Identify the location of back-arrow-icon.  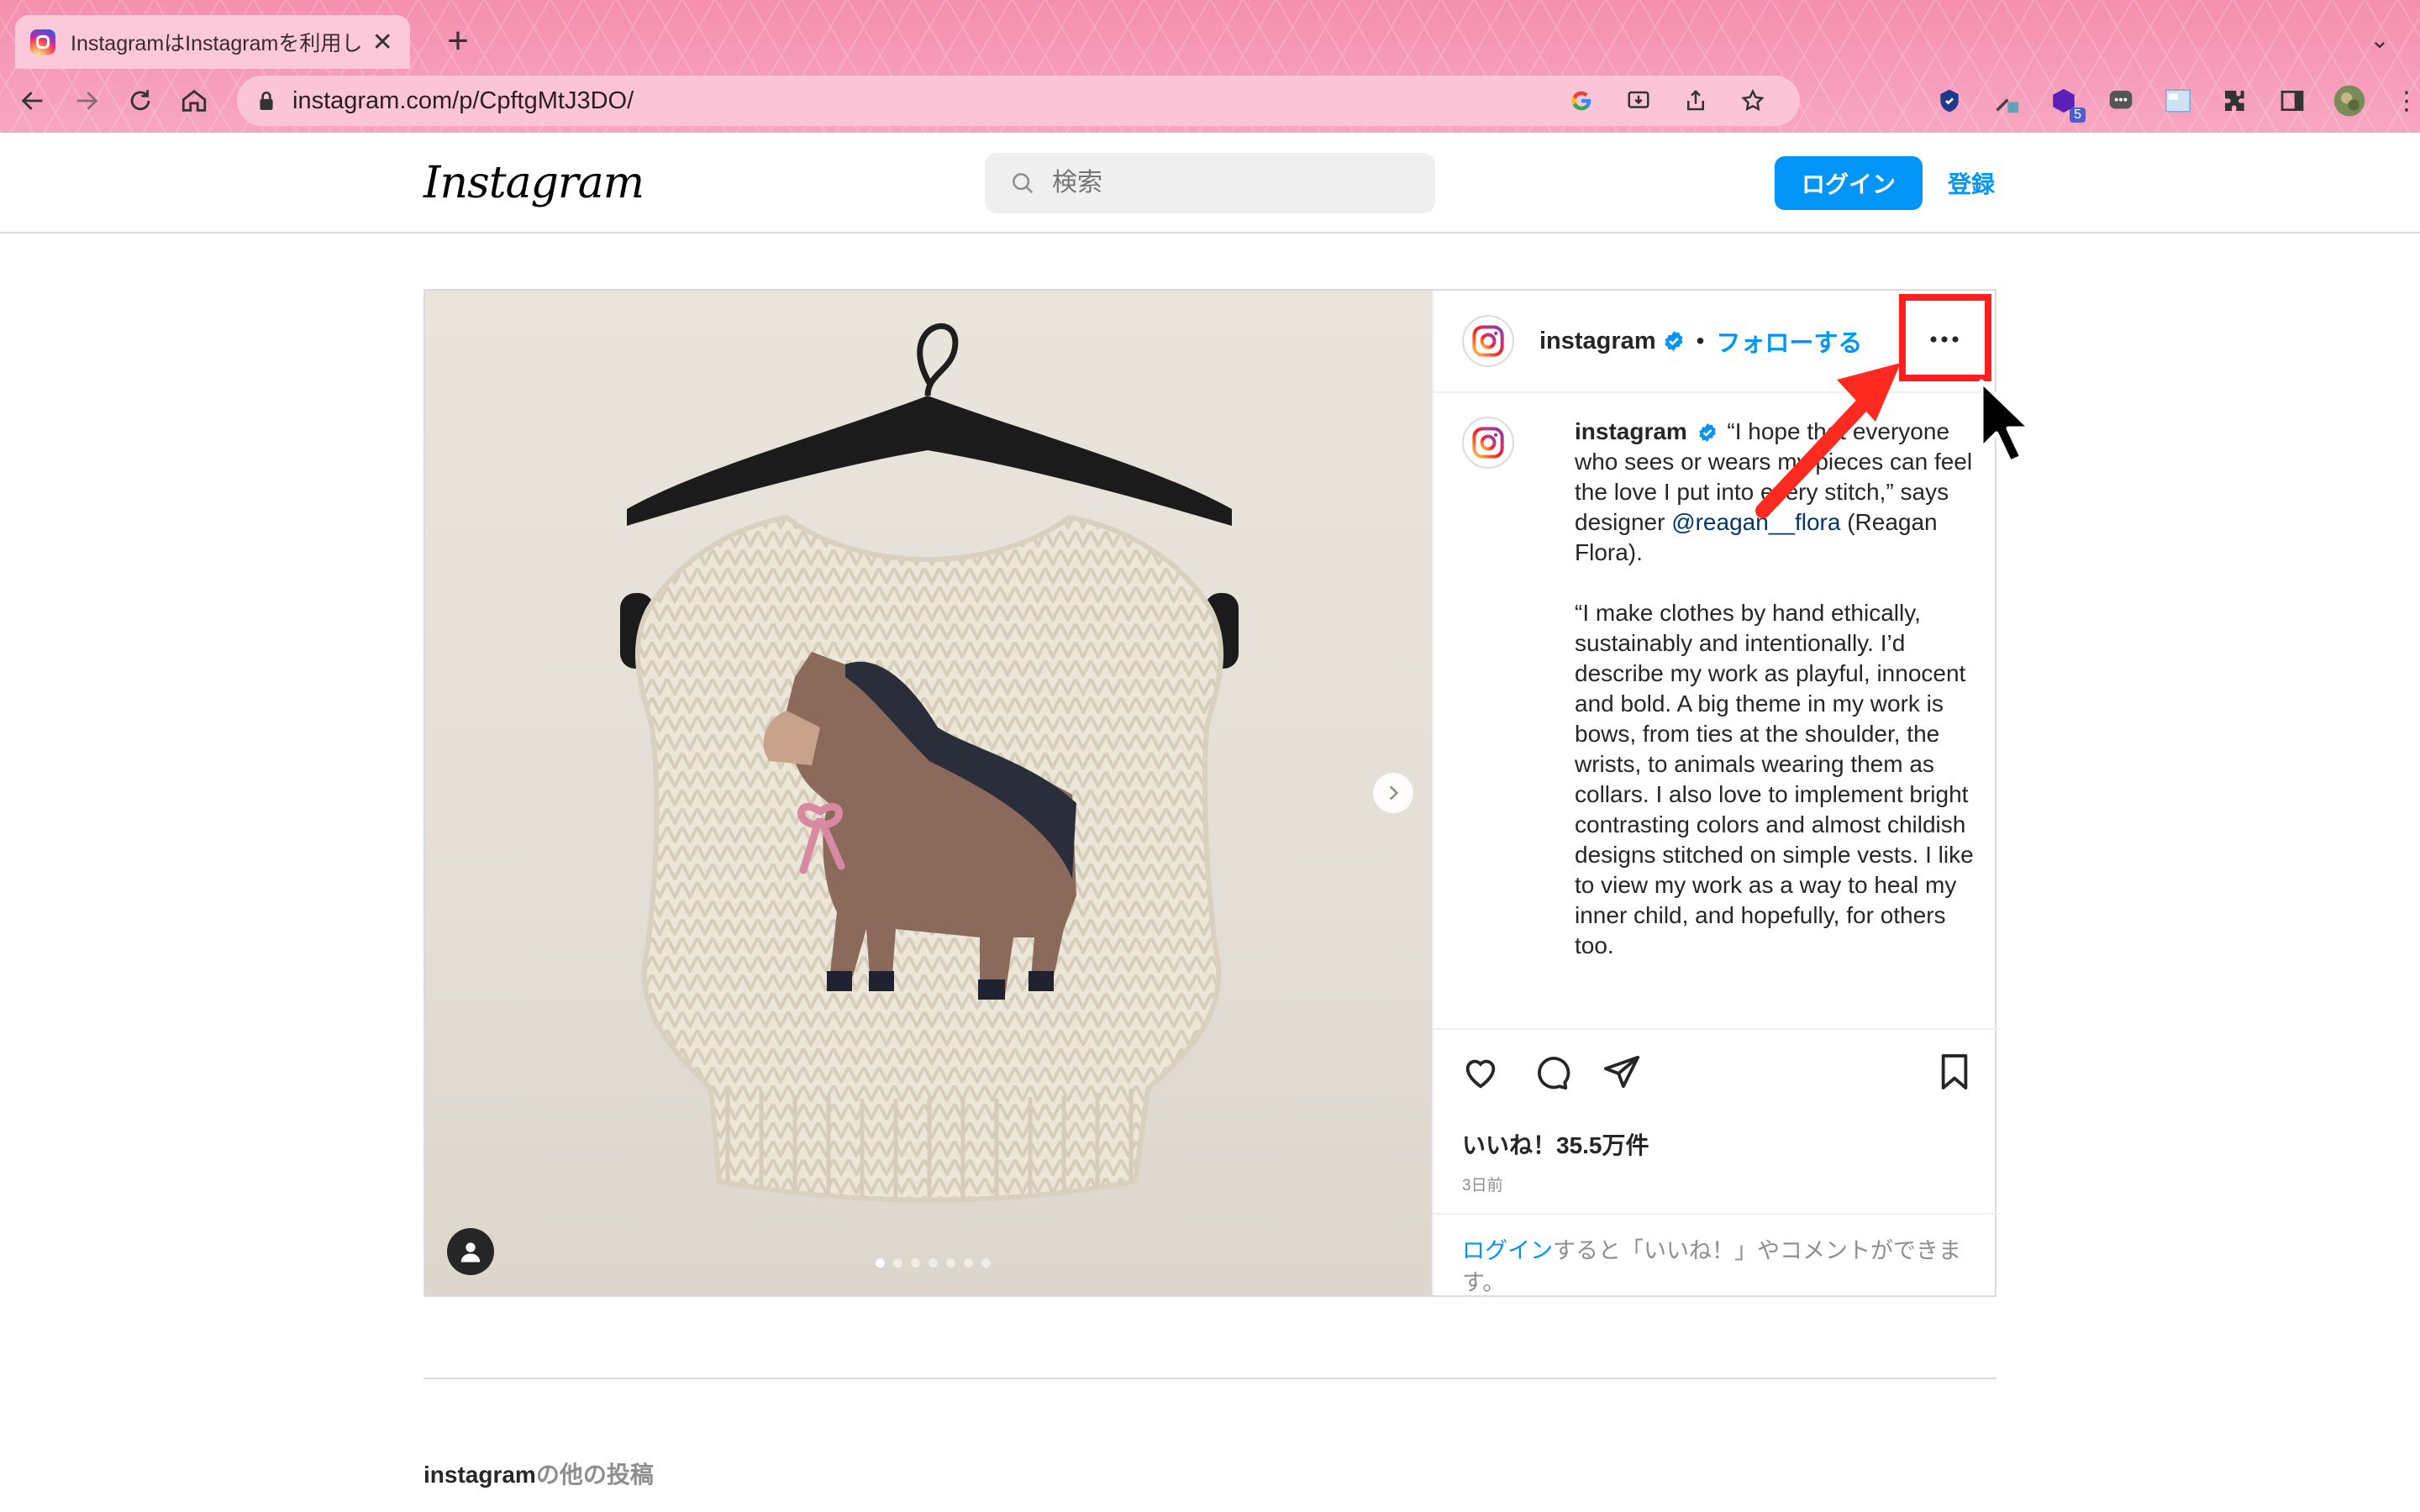
(32, 101).